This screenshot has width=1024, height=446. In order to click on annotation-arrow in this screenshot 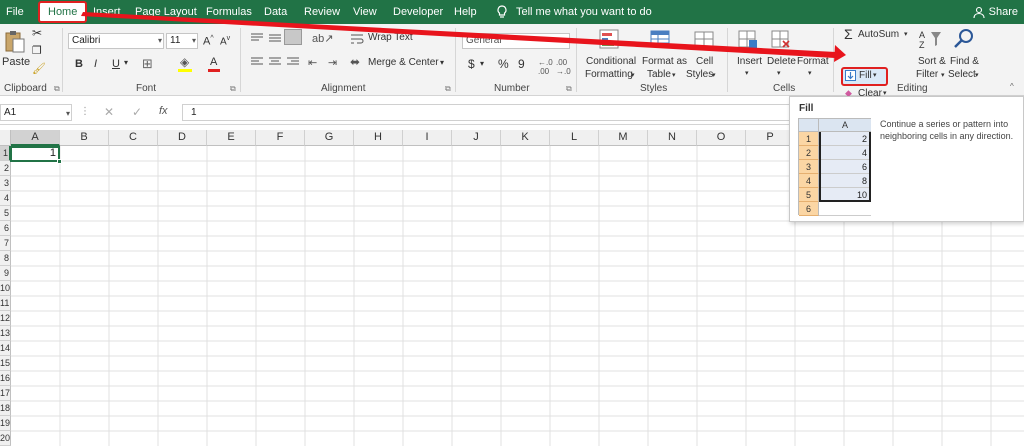, I will do `click(463, 37)`.